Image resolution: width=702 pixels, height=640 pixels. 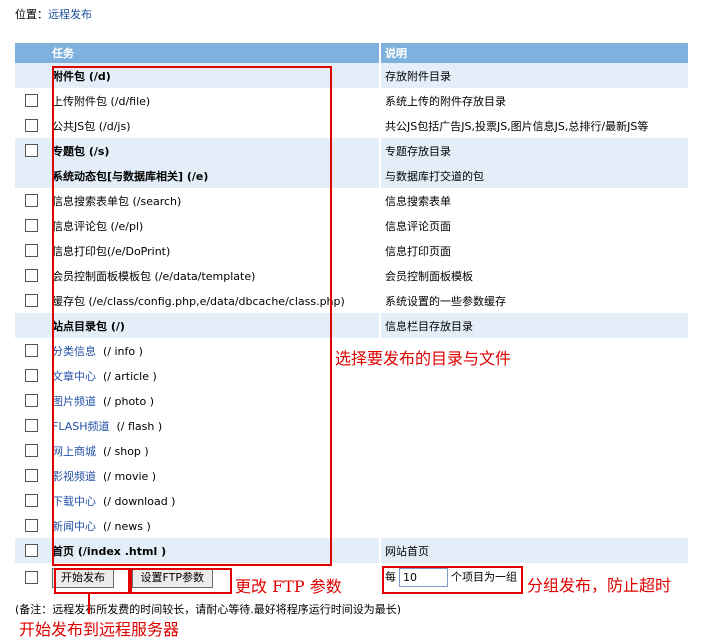 I want to click on desc-cell: 与数据库打交道的包, so click(x=533, y=175).